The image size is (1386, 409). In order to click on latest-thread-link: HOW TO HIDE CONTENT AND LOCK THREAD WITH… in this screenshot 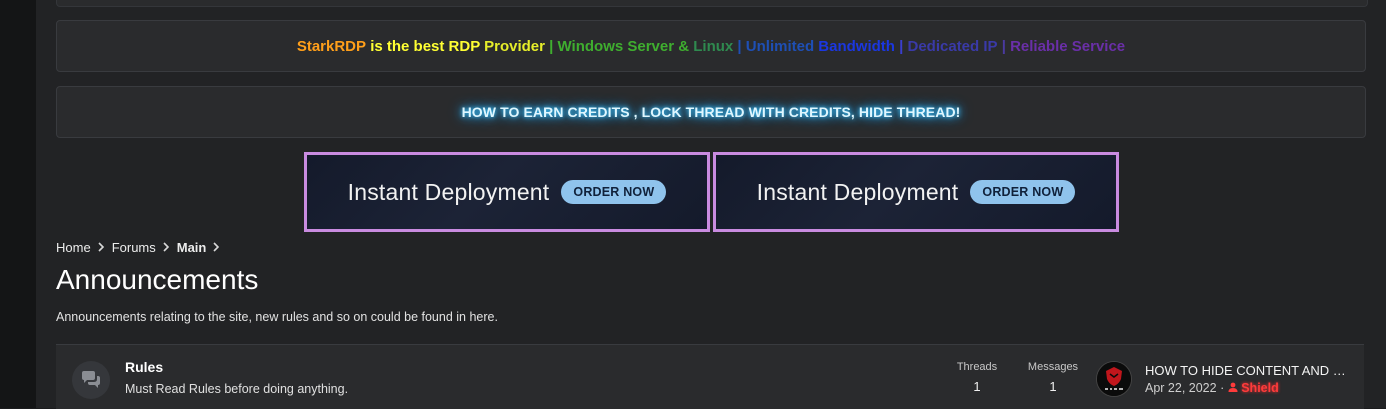, I will do `click(1249, 370)`.